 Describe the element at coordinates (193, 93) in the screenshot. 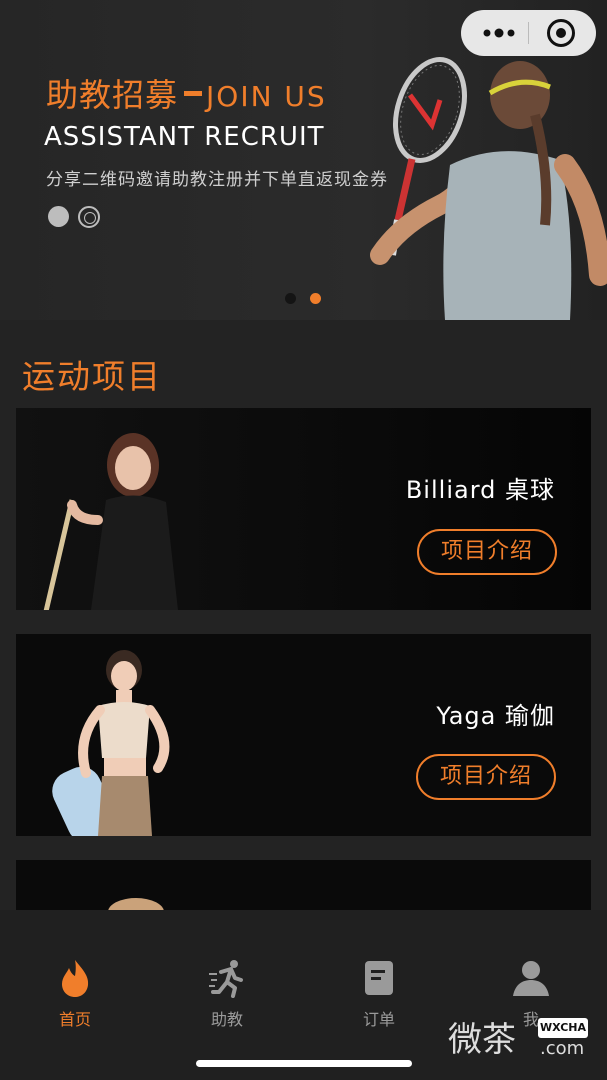

I see `title-dash` at that location.